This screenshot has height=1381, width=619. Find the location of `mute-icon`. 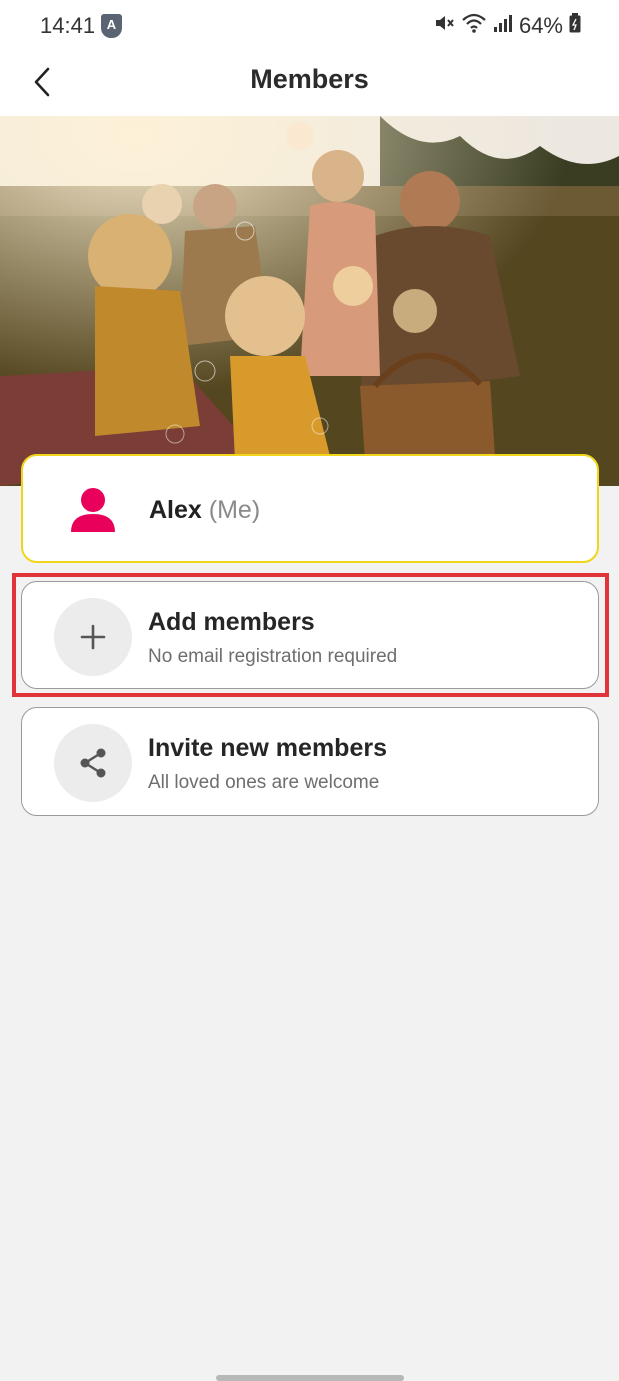

mute-icon is located at coordinates (444, 25).